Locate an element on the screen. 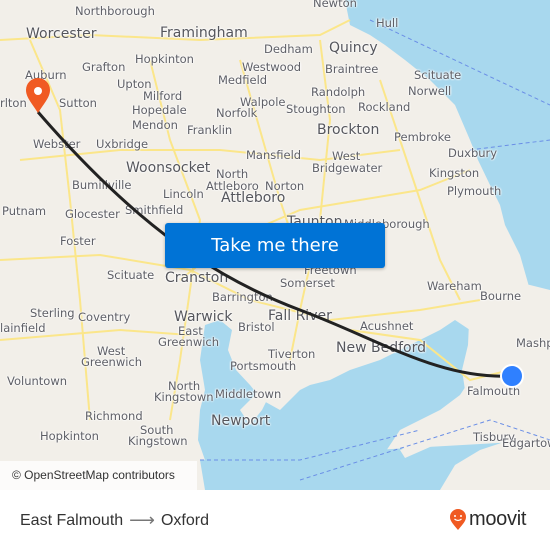  destination-pin-icon is located at coordinates (38, 95).